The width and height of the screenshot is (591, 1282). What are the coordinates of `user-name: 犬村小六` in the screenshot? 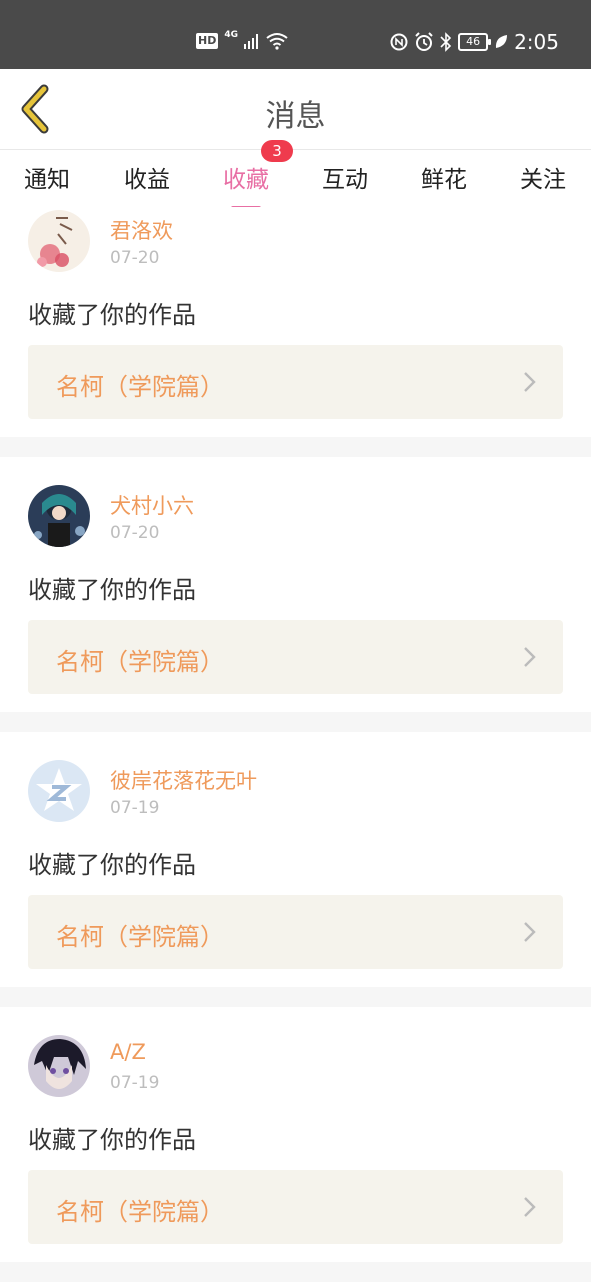 It's located at (152, 505).